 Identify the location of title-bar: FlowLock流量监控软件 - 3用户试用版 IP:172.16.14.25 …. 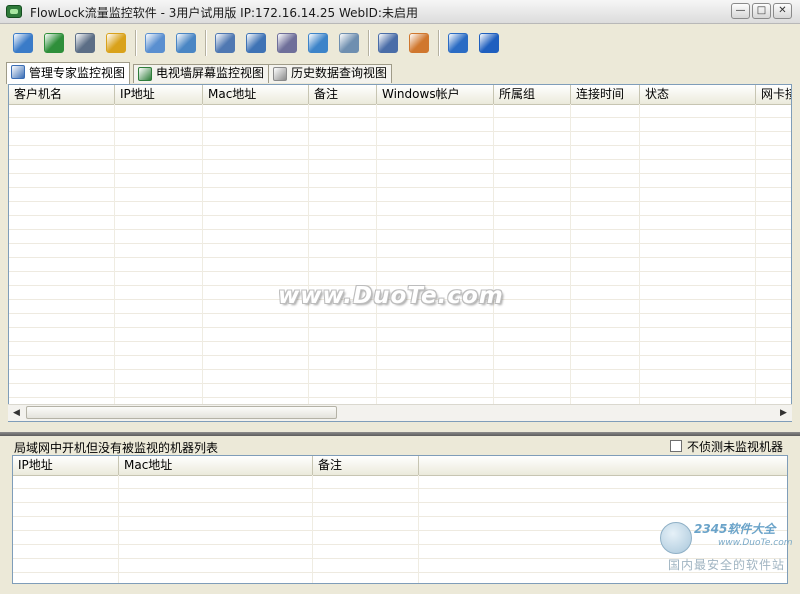
(400, 12).